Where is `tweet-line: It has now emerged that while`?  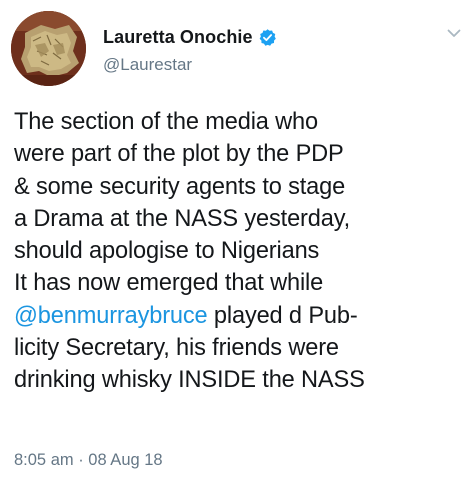
tweet-line: It has now emerged that while is located at coordinates (169, 283).